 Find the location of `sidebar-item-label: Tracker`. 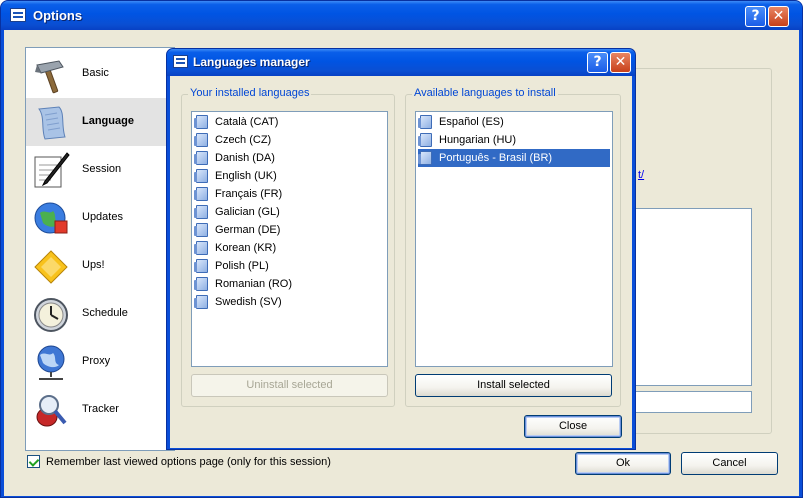

sidebar-item-label: Tracker is located at coordinates (100, 409).